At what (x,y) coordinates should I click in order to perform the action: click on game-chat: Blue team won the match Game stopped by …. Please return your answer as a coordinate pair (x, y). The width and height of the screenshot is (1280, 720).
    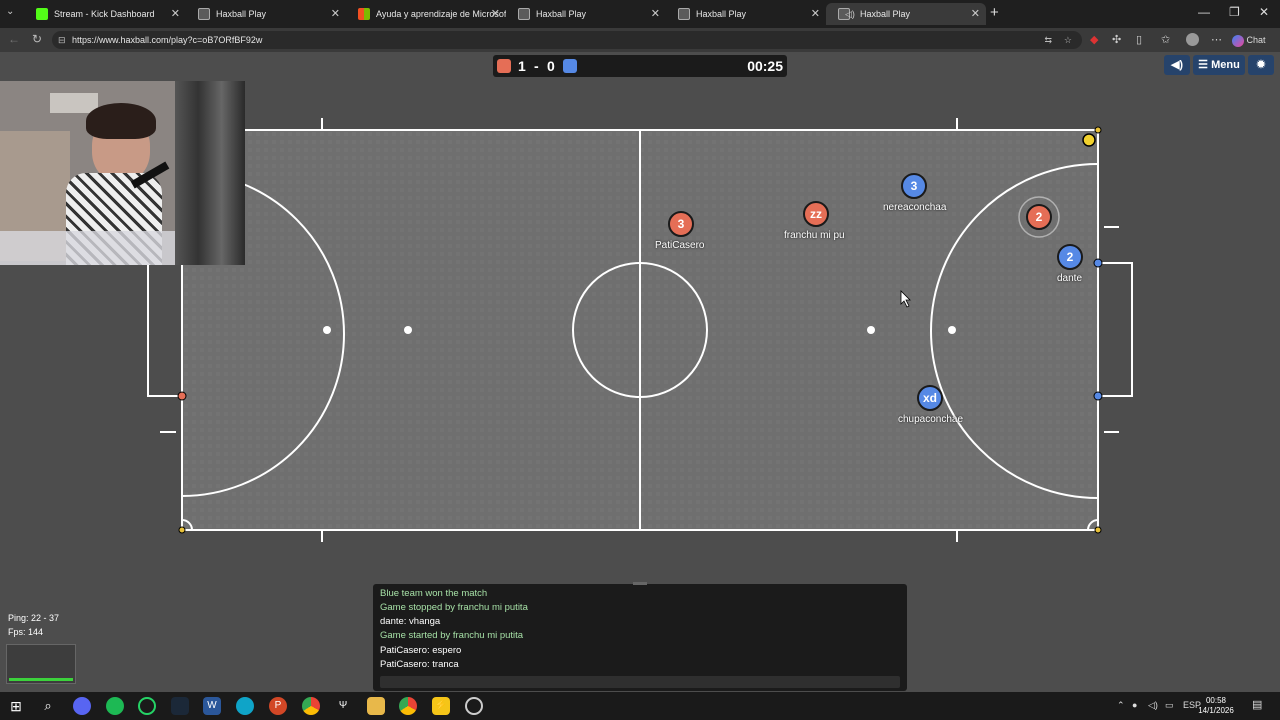
    Looking at the image, I should click on (640, 636).